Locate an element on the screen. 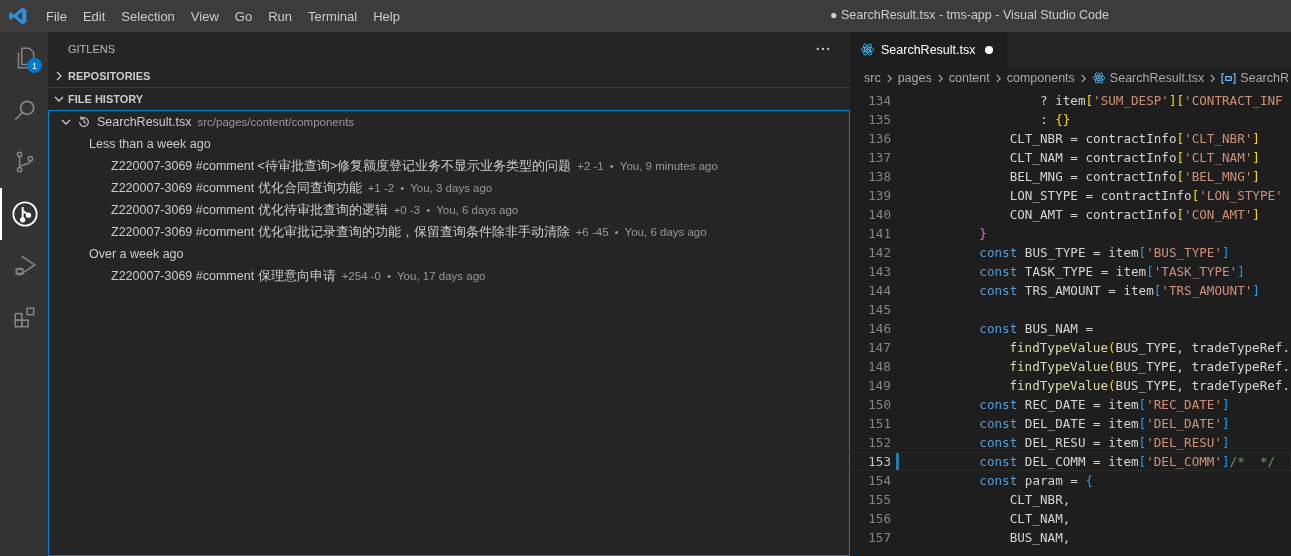 The height and width of the screenshot is (556, 1291). more-actions-icon is located at coordinates (823, 48).